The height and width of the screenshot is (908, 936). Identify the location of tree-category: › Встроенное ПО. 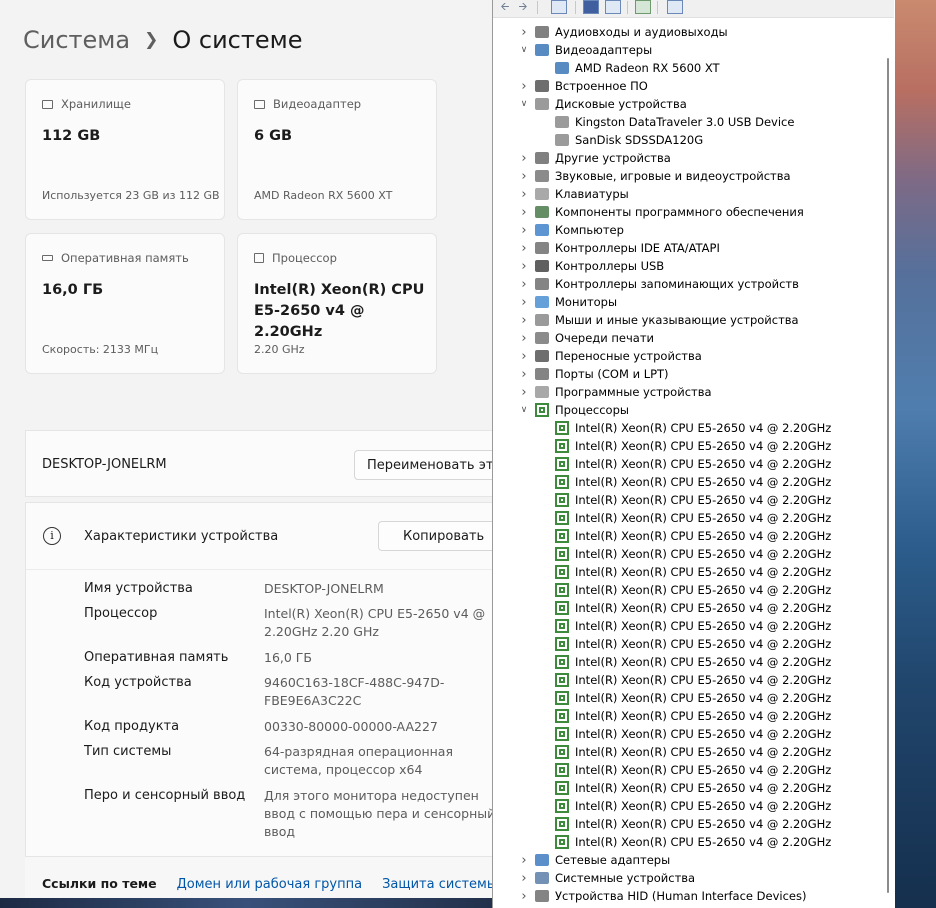
(584, 86).